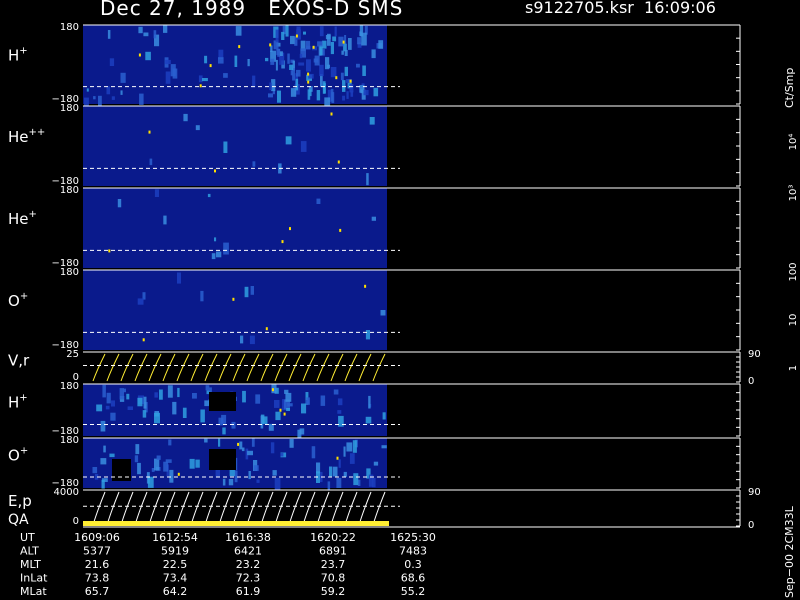 The height and width of the screenshot is (600, 800). Describe the element at coordinates (793, 368) in the screenshot. I see `colorbar-tick-label: 1` at that location.